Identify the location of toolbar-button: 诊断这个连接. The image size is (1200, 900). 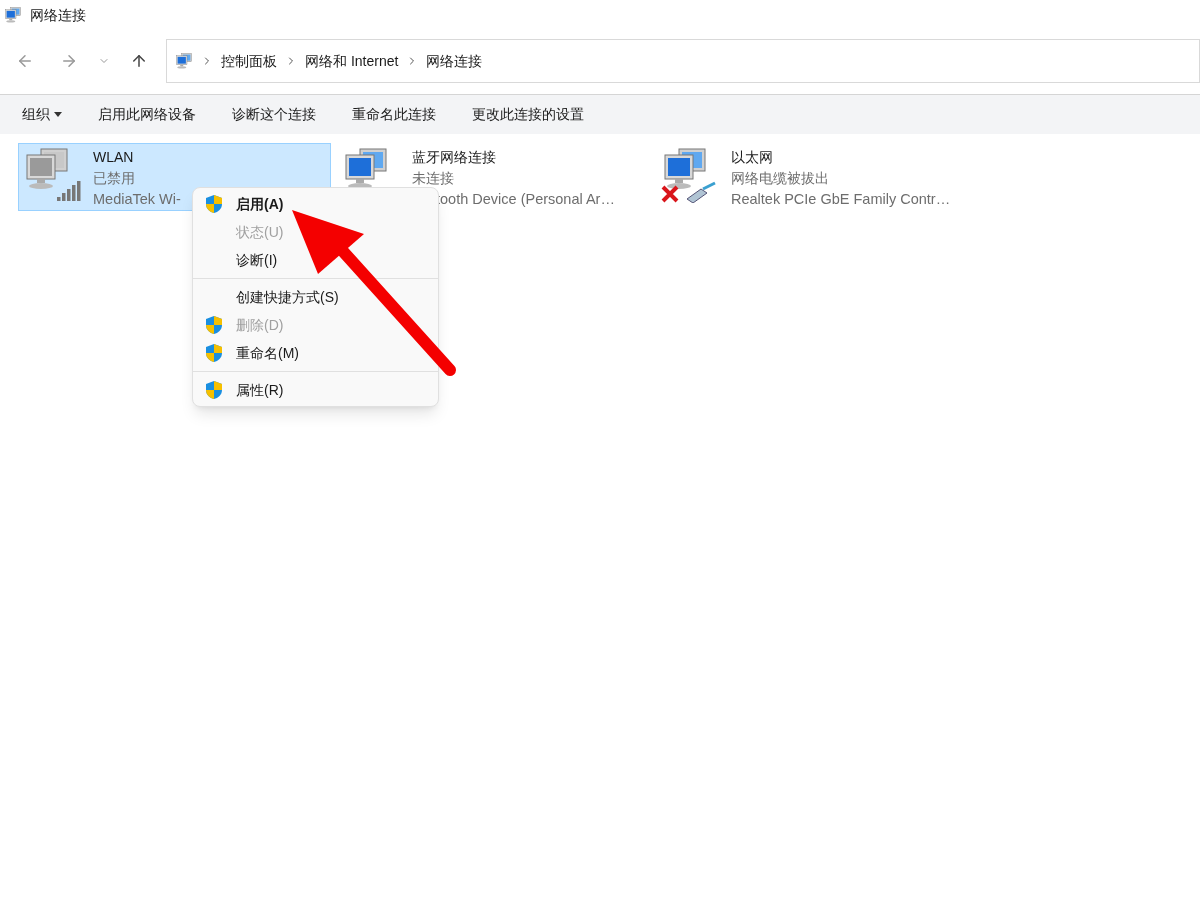
(274, 114).